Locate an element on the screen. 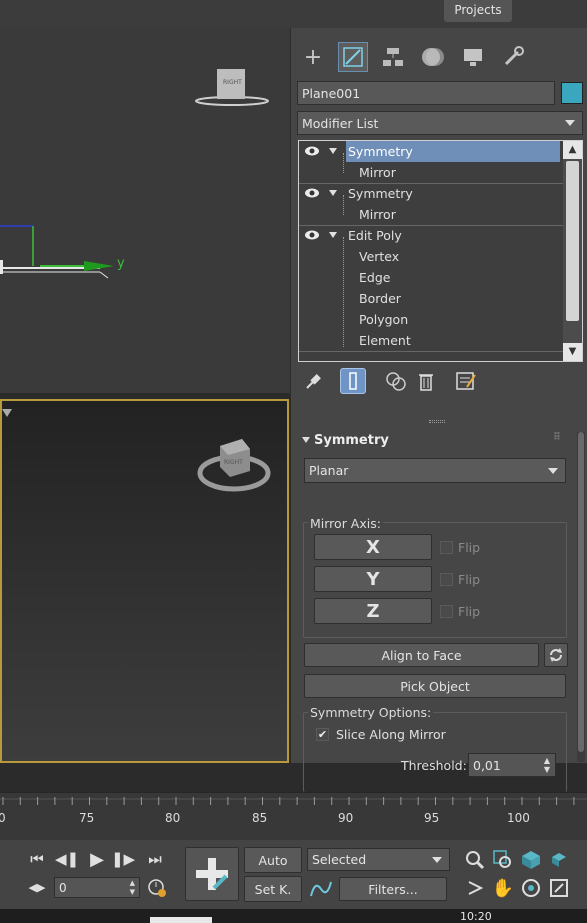 This screenshot has width=587, height=923. mode-value: Planar is located at coordinates (329, 470).